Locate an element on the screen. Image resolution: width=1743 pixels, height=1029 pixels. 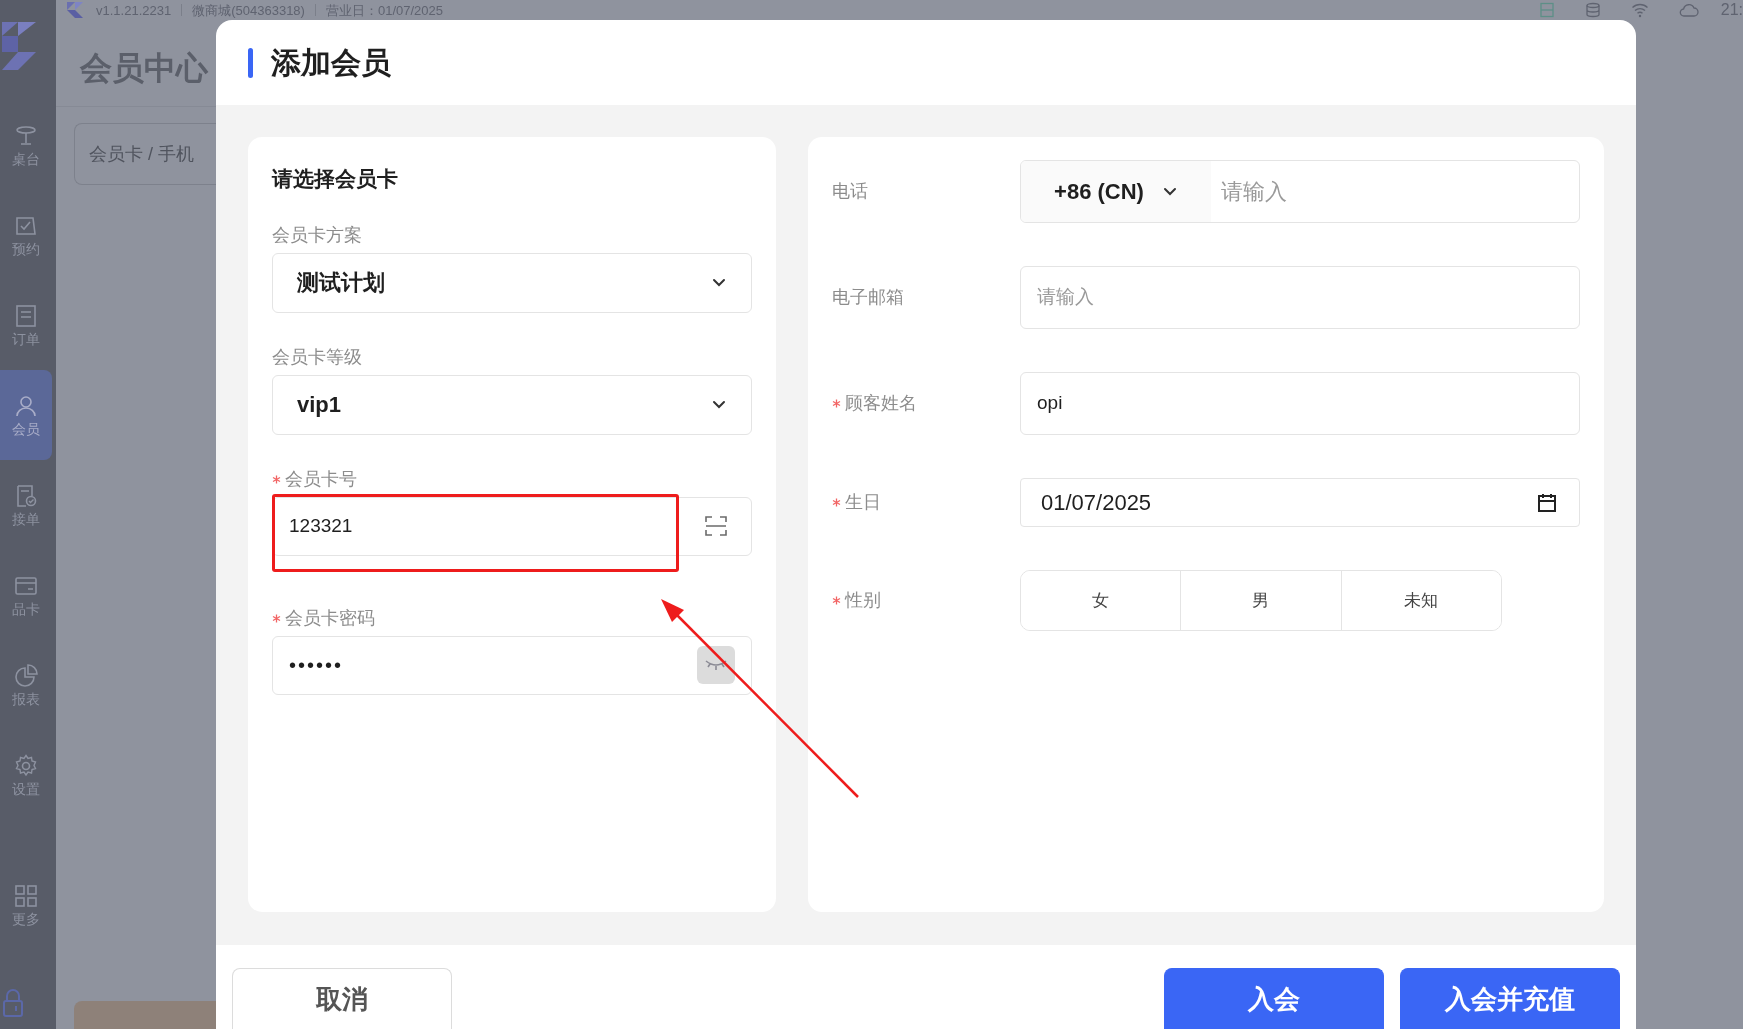
field-label: 生日 is located at coordinates (863, 502).